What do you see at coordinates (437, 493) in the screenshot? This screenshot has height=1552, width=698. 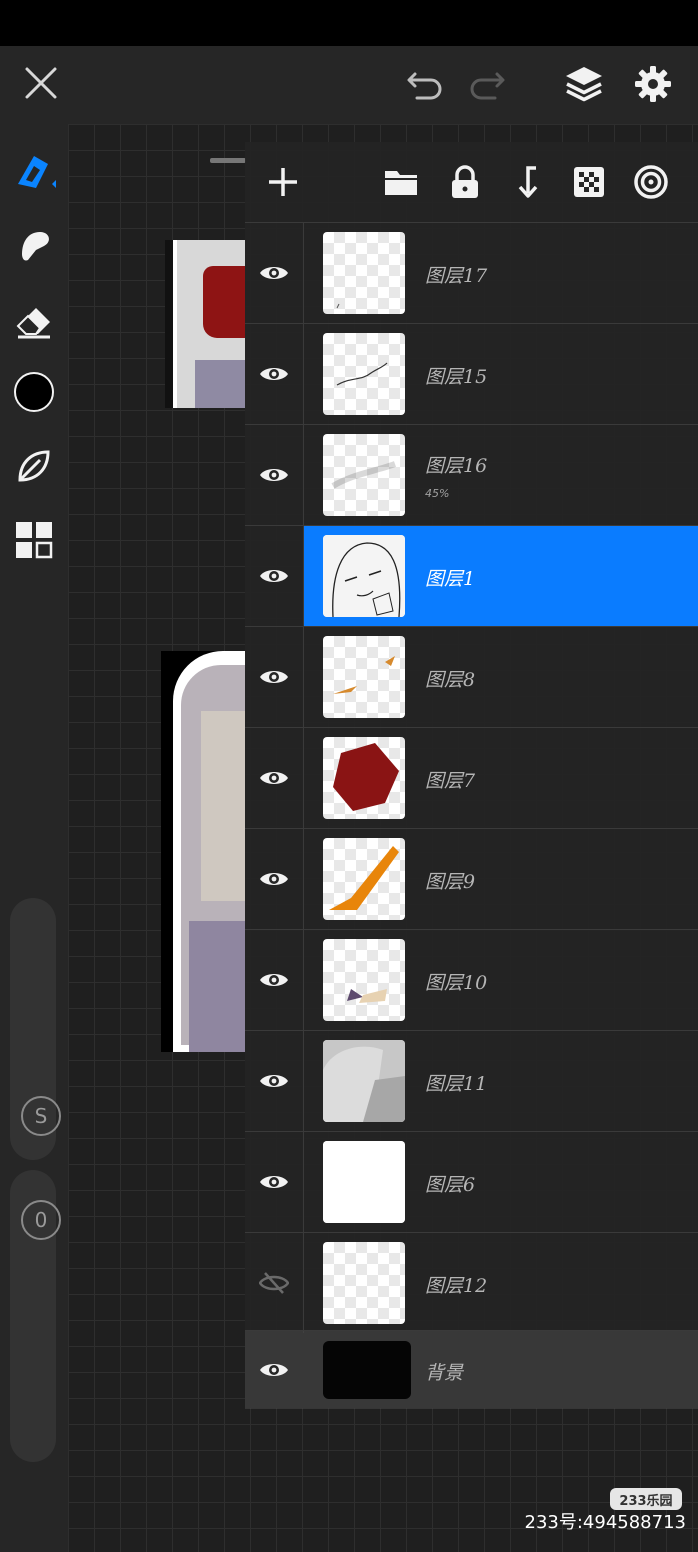 I see `layer-opacity: 45%` at bounding box center [437, 493].